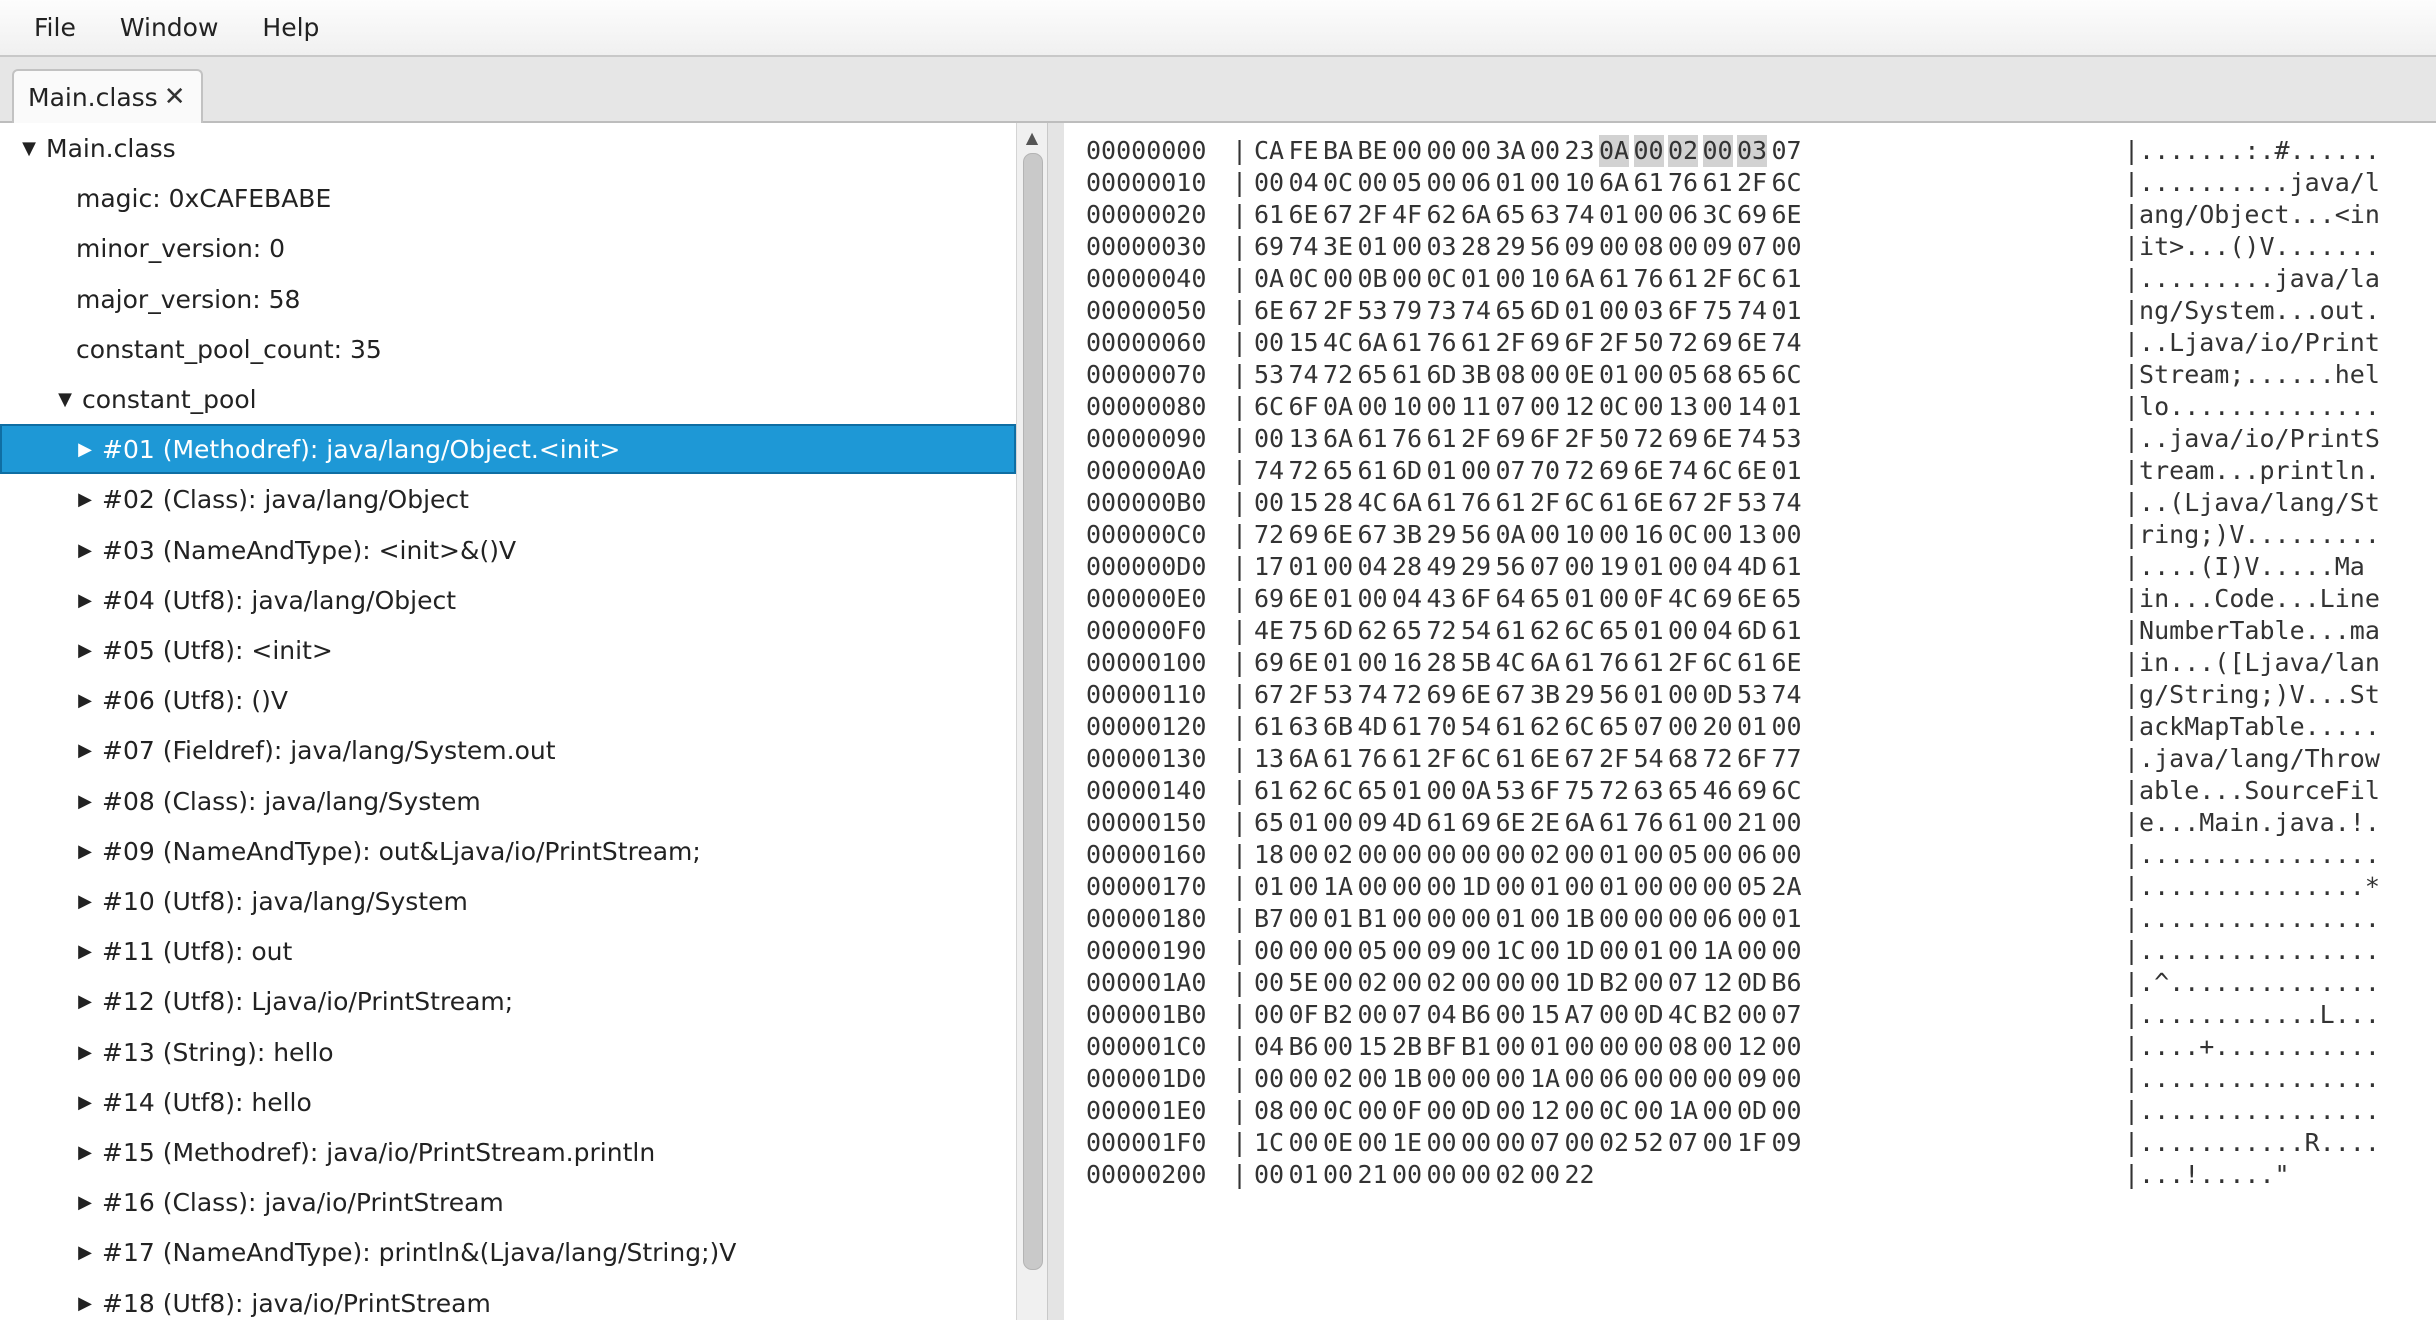 The image size is (2436, 1320). What do you see at coordinates (1530, 534) in the screenshot?
I see `hex-bytes: 72 69 6E 67 3B 29 56 0A 00 10 00 16 0C 00 13 00` at bounding box center [1530, 534].